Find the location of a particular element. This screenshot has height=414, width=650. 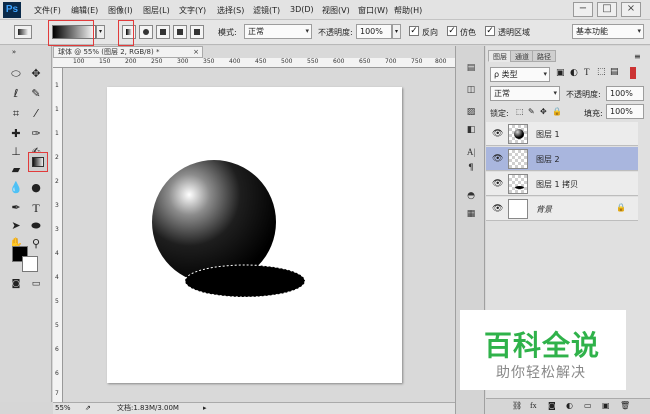

gradient-tool-button is located at coordinates (38, 162).